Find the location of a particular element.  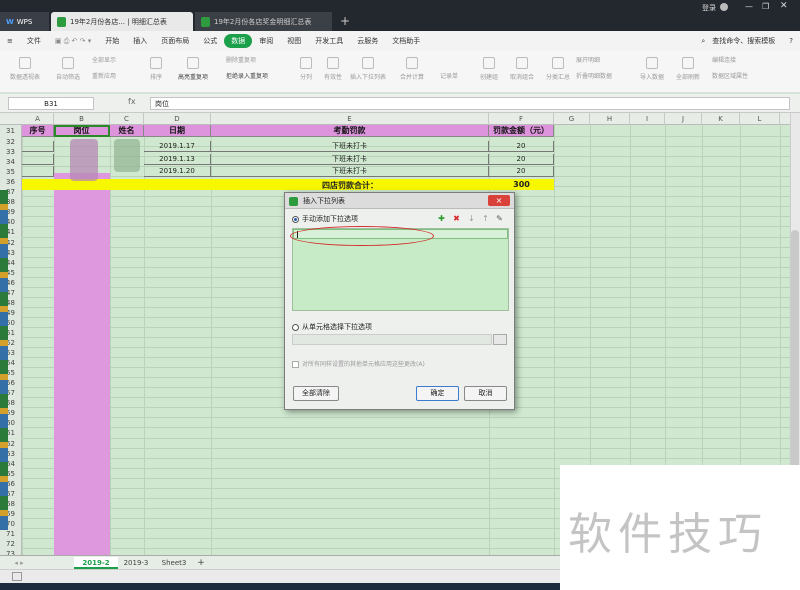

row-number: 33 is located at coordinates (11, 152).